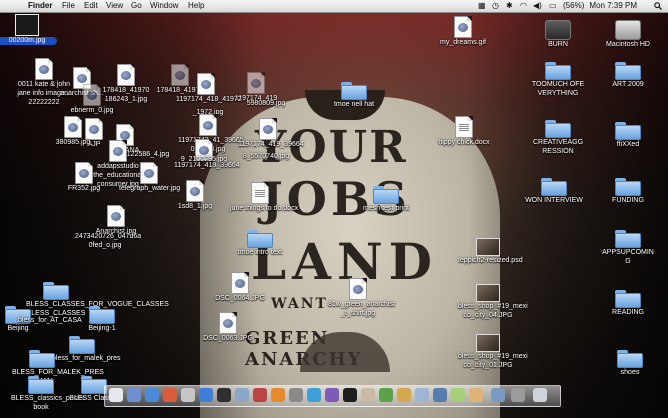 This screenshot has height=418, width=668. What do you see at coordinates (540, 395) in the screenshot?
I see `trash-icon` at bounding box center [540, 395].